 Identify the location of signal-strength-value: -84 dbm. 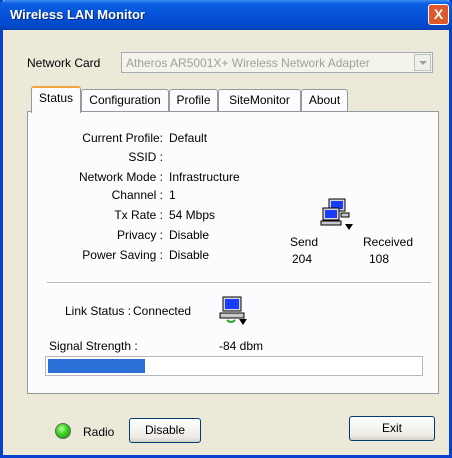
(241, 346).